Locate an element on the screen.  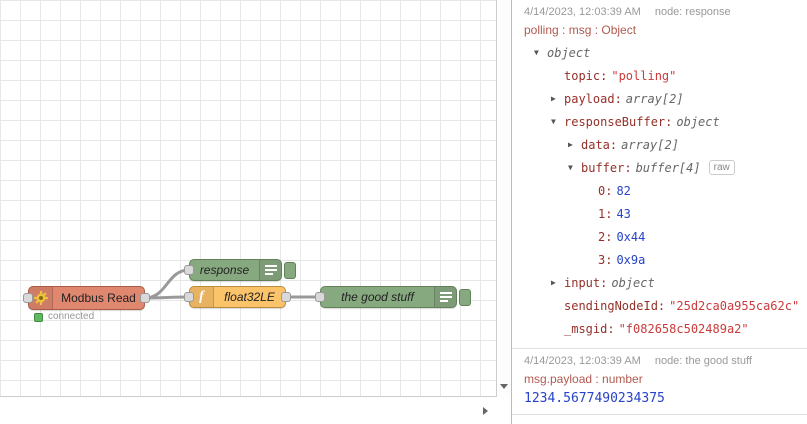
node-float32le: f float32LE is located at coordinates (237, 297).